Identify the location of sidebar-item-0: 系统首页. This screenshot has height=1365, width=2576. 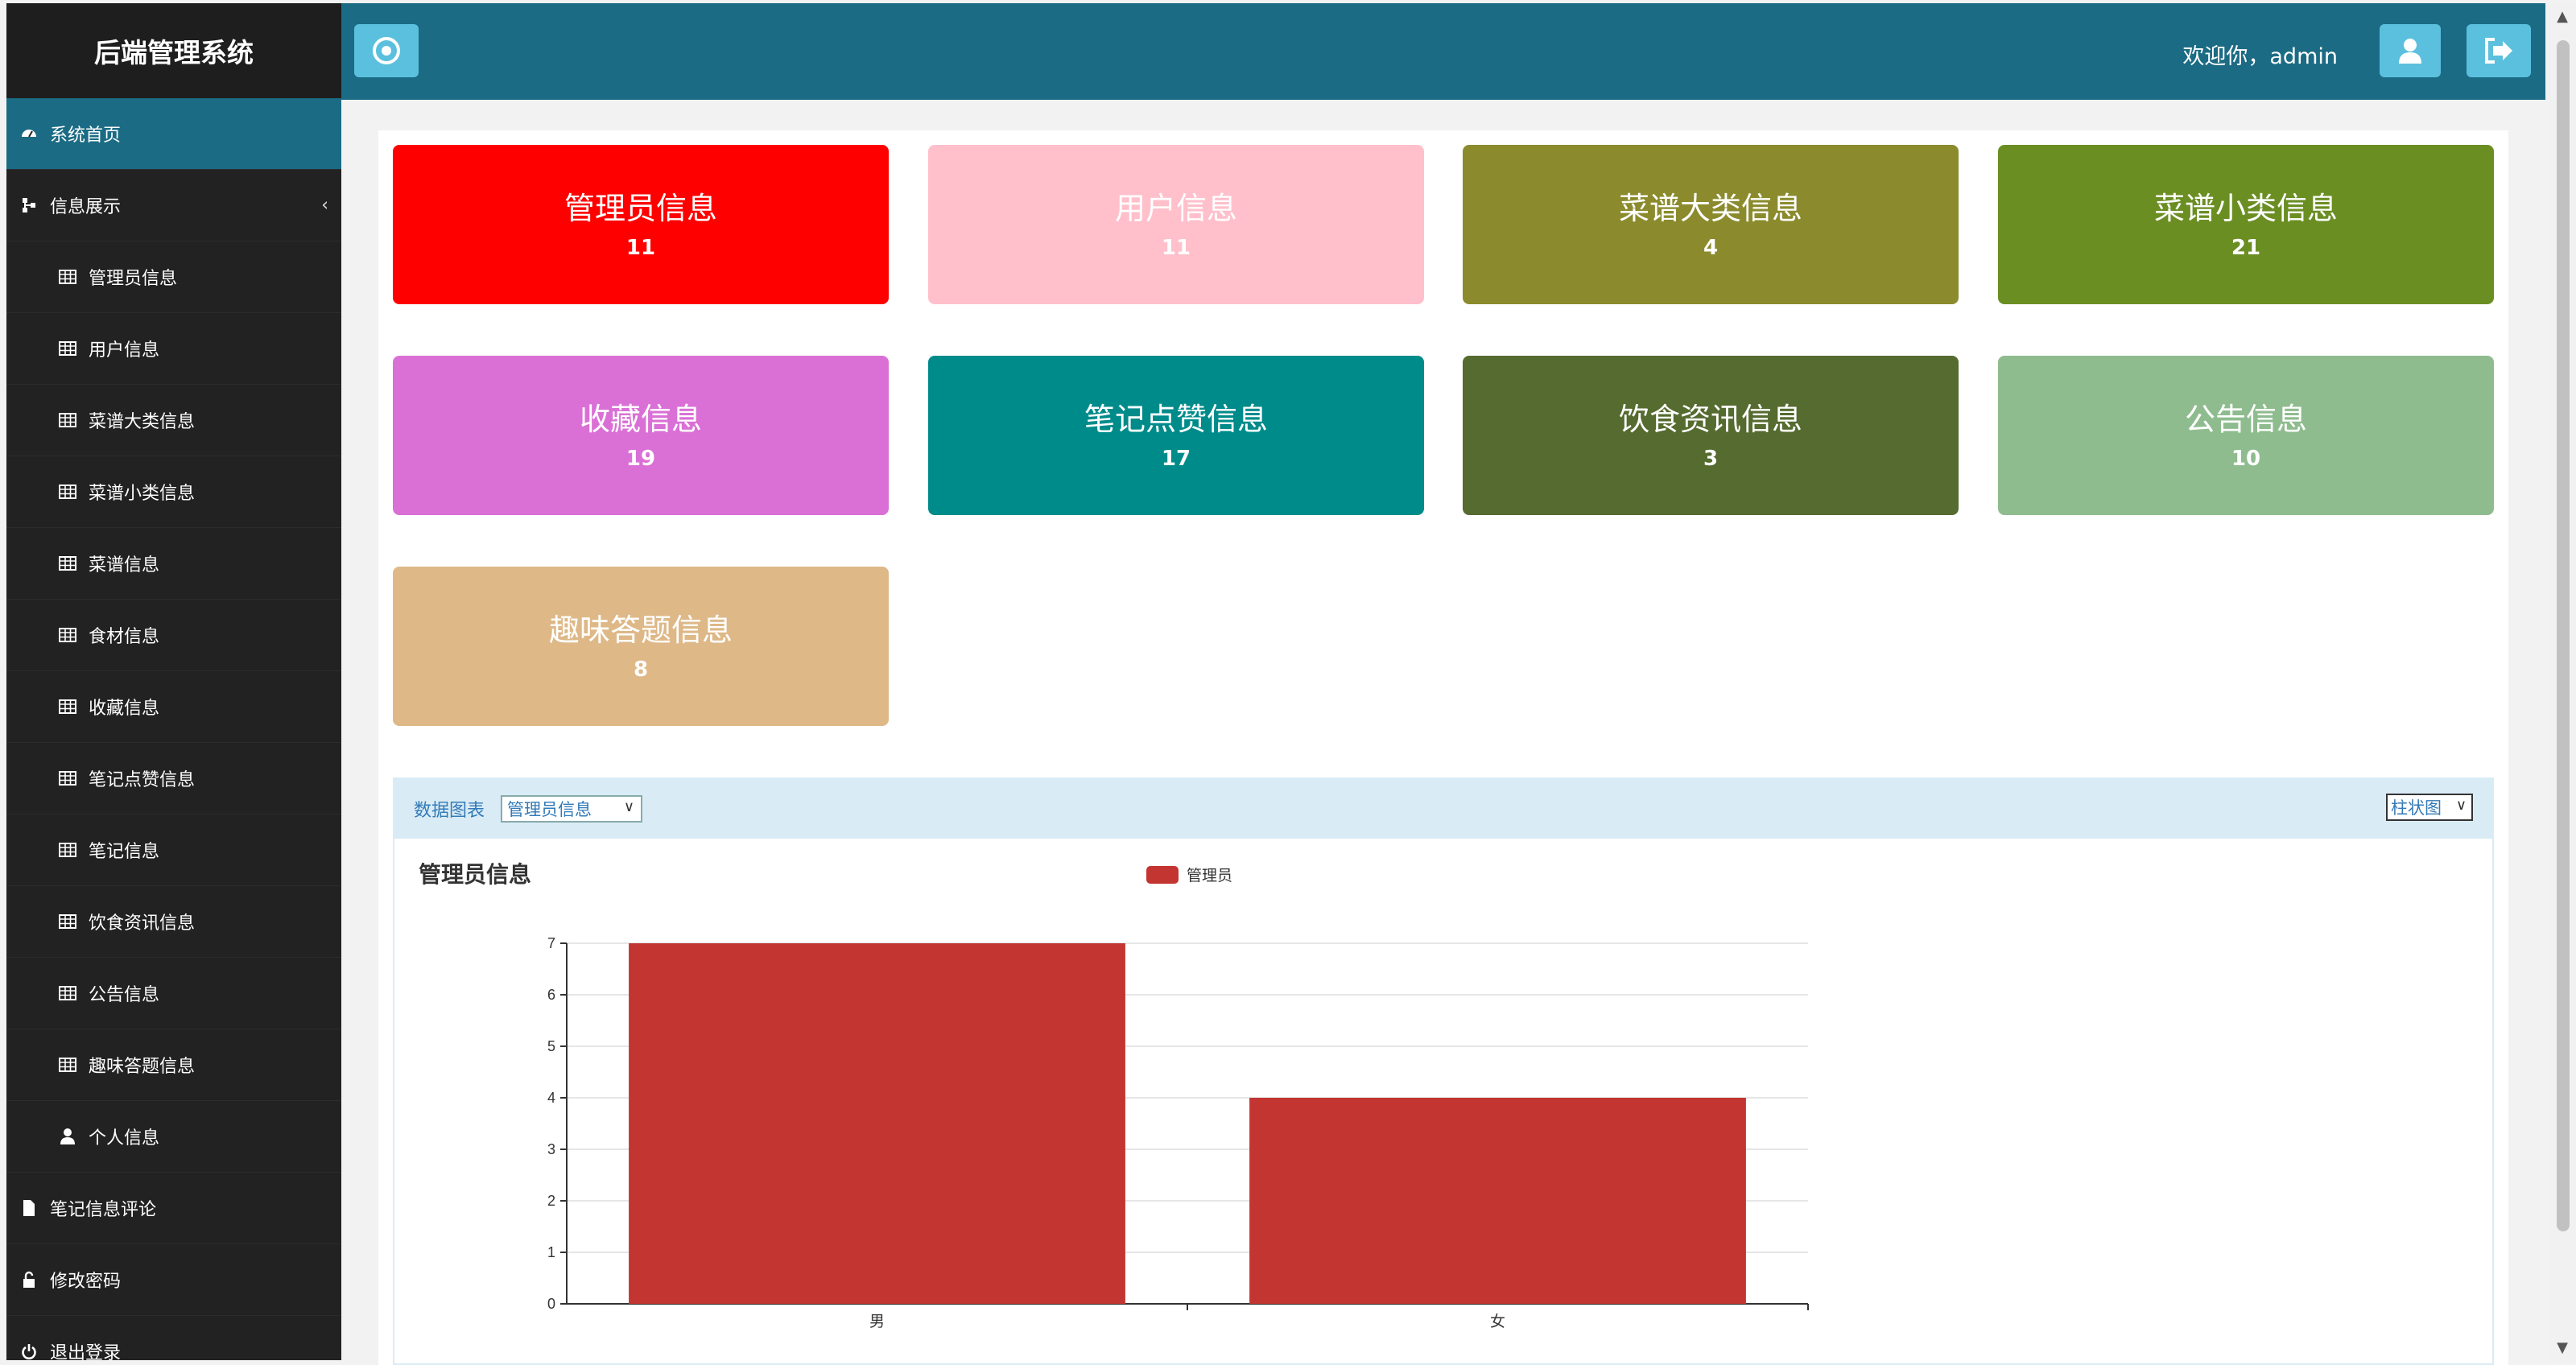
(173, 134).